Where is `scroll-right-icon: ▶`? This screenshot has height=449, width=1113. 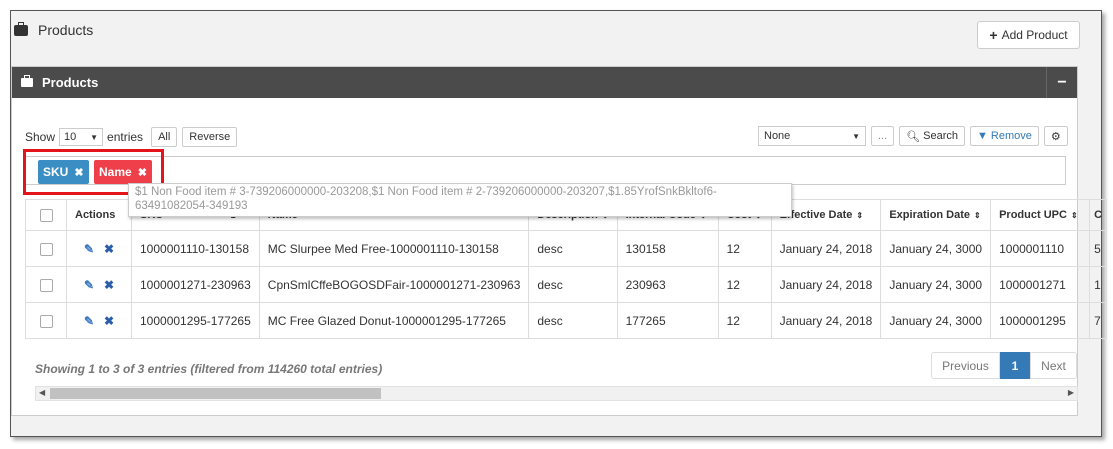 scroll-right-icon: ▶ is located at coordinates (1071, 392).